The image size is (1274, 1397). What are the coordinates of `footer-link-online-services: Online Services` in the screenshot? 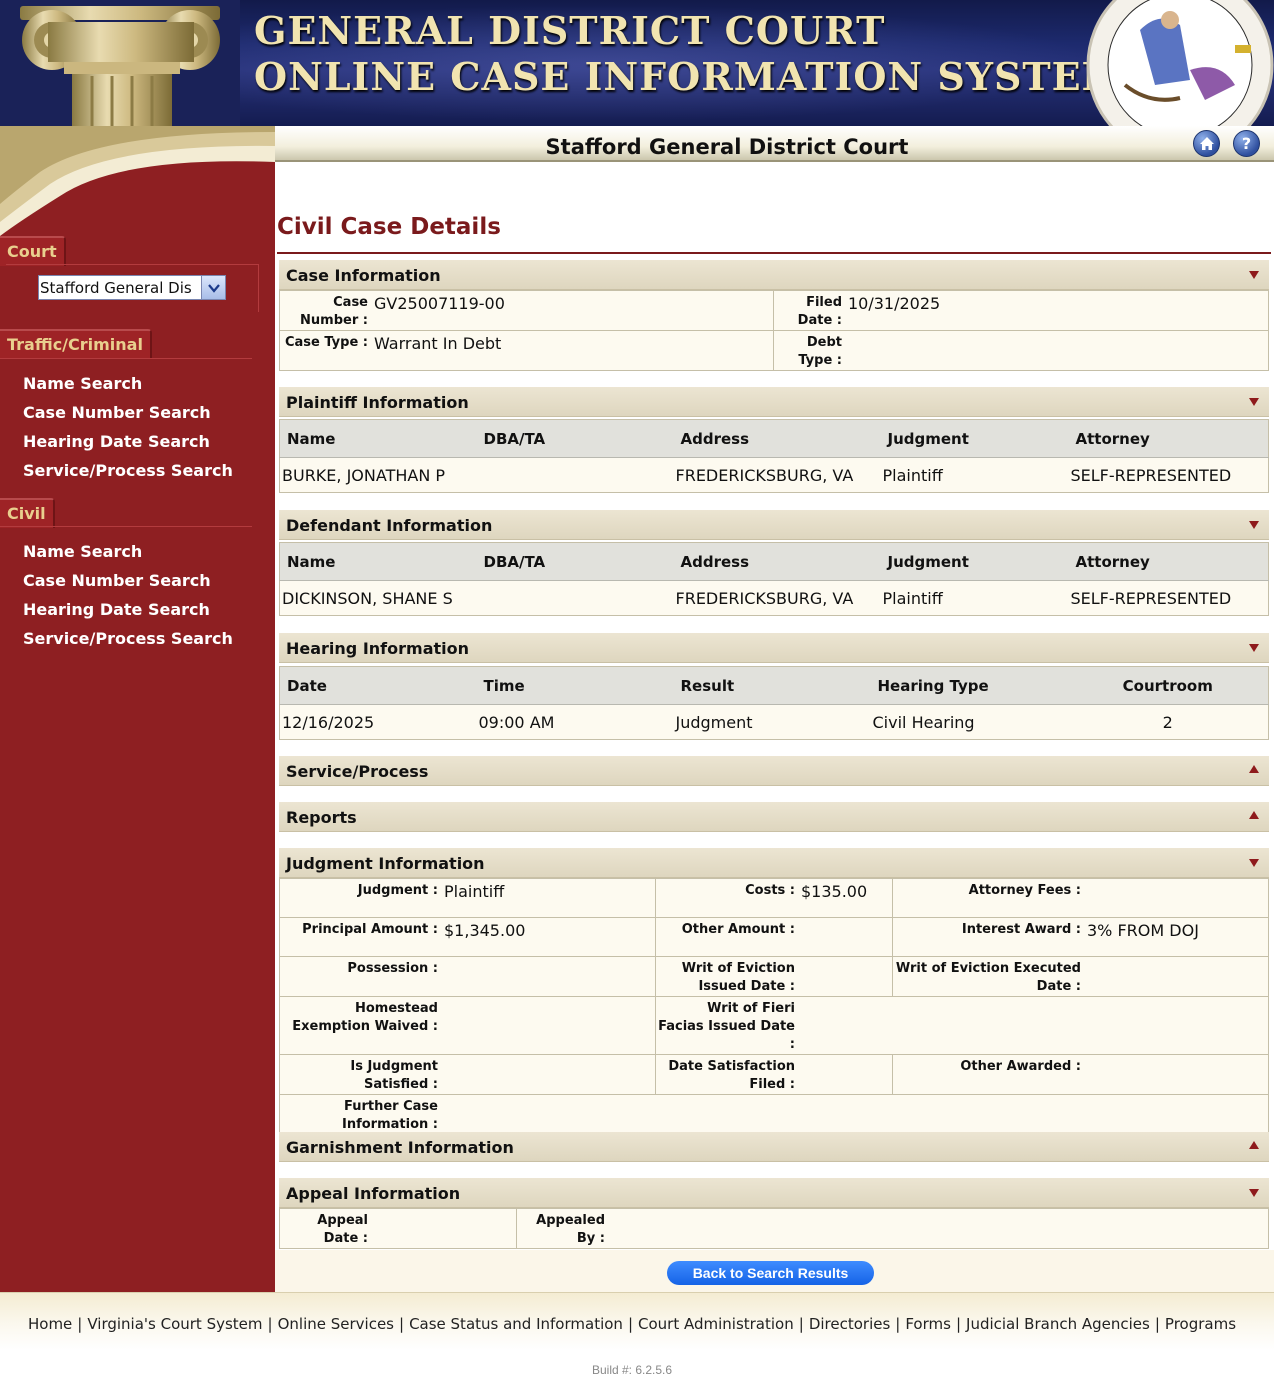 It's located at (336, 1324).